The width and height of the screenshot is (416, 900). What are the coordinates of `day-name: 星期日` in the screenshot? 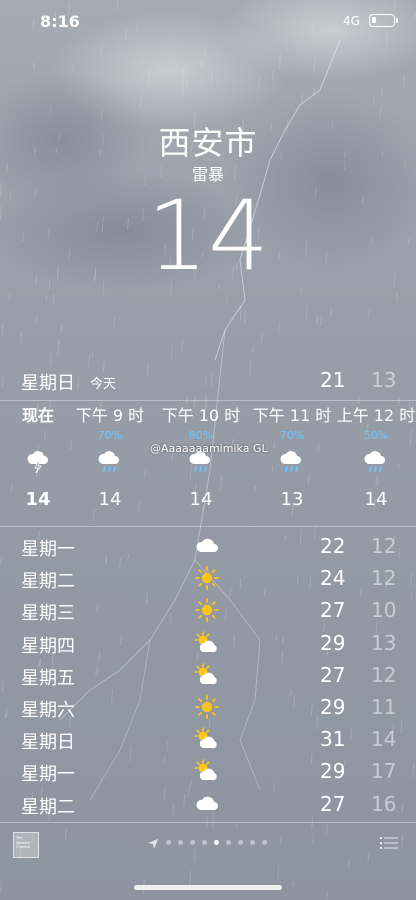 It's located at (48, 743).